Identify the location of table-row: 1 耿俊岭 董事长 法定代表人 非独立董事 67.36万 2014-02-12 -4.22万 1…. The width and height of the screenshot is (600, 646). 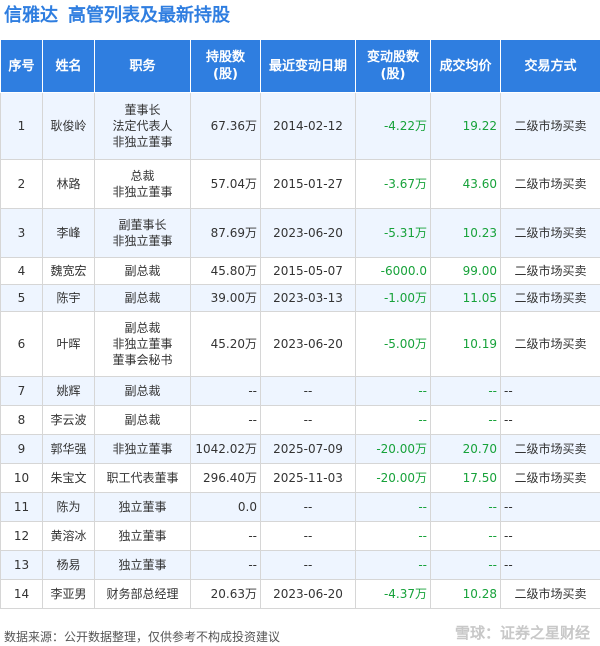
(300, 126).